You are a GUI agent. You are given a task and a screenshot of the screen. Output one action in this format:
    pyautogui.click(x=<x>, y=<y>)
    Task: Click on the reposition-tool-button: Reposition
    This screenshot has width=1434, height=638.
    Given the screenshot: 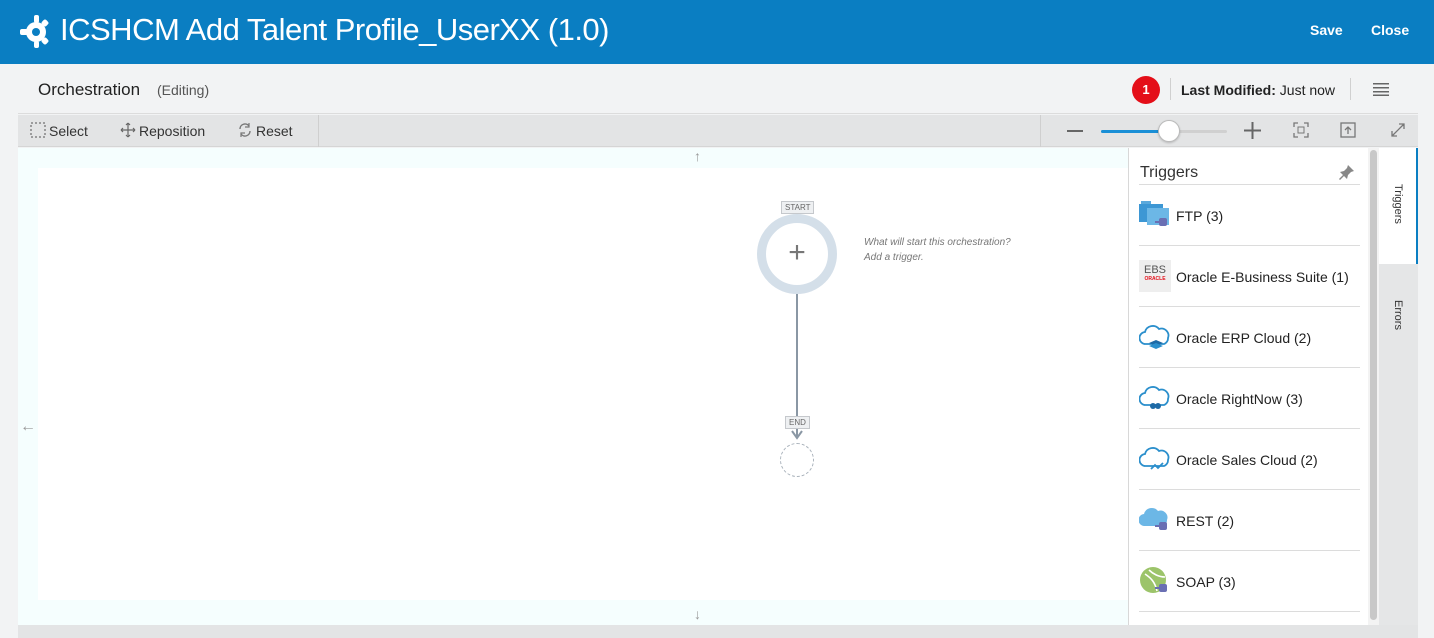 What is the action you would take?
    pyautogui.click(x=162, y=130)
    